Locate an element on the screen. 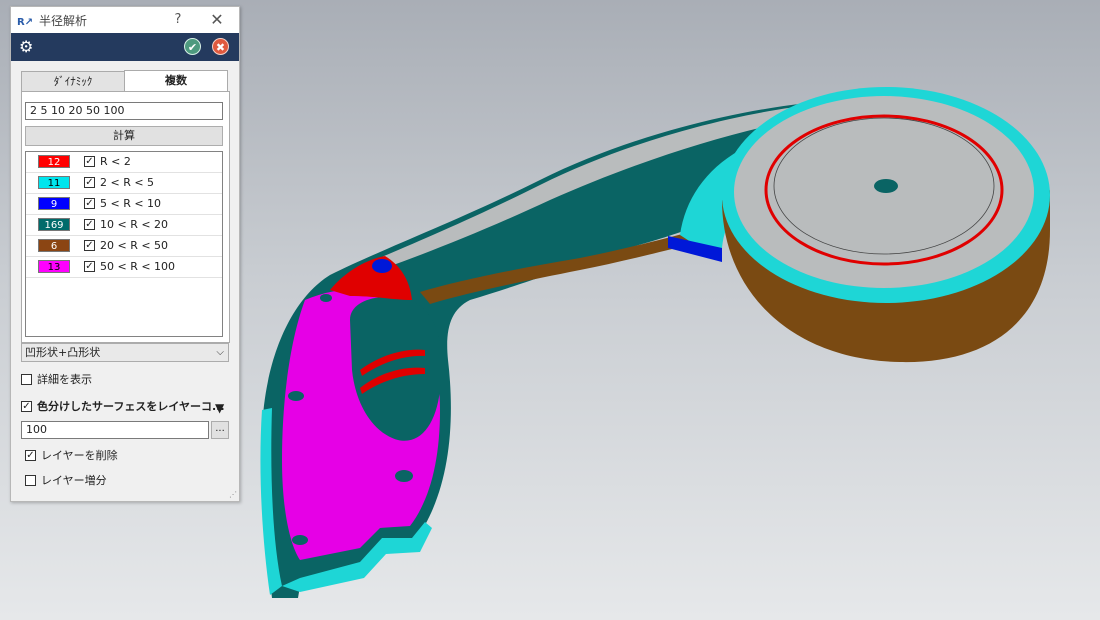  legend-row: 12 ✓ R < 2 is located at coordinates (124, 162).